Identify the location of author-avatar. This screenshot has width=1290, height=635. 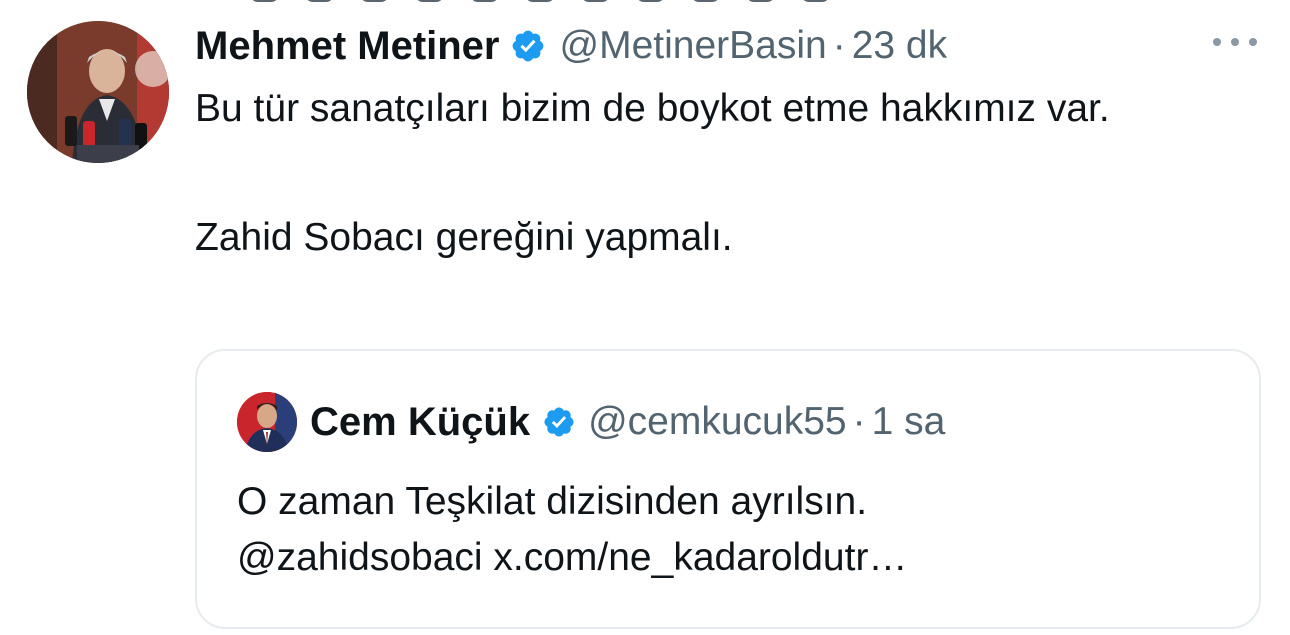
(98, 92).